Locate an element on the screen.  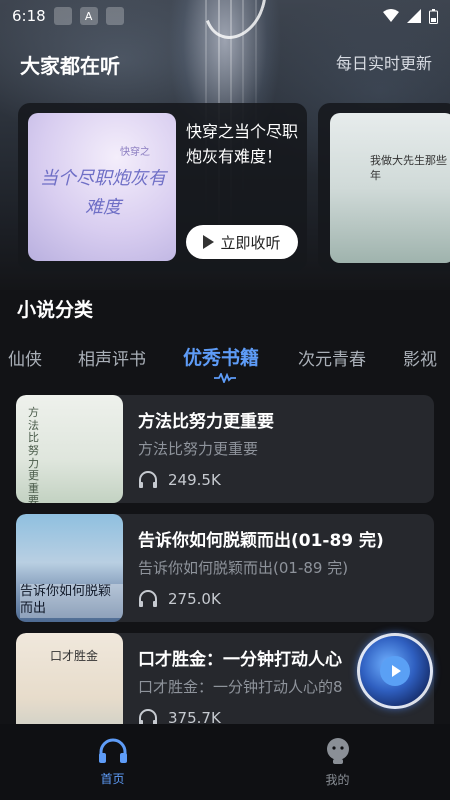
cover-title: 告诉你如何脱颖而出 is located at coordinates (71, 601).